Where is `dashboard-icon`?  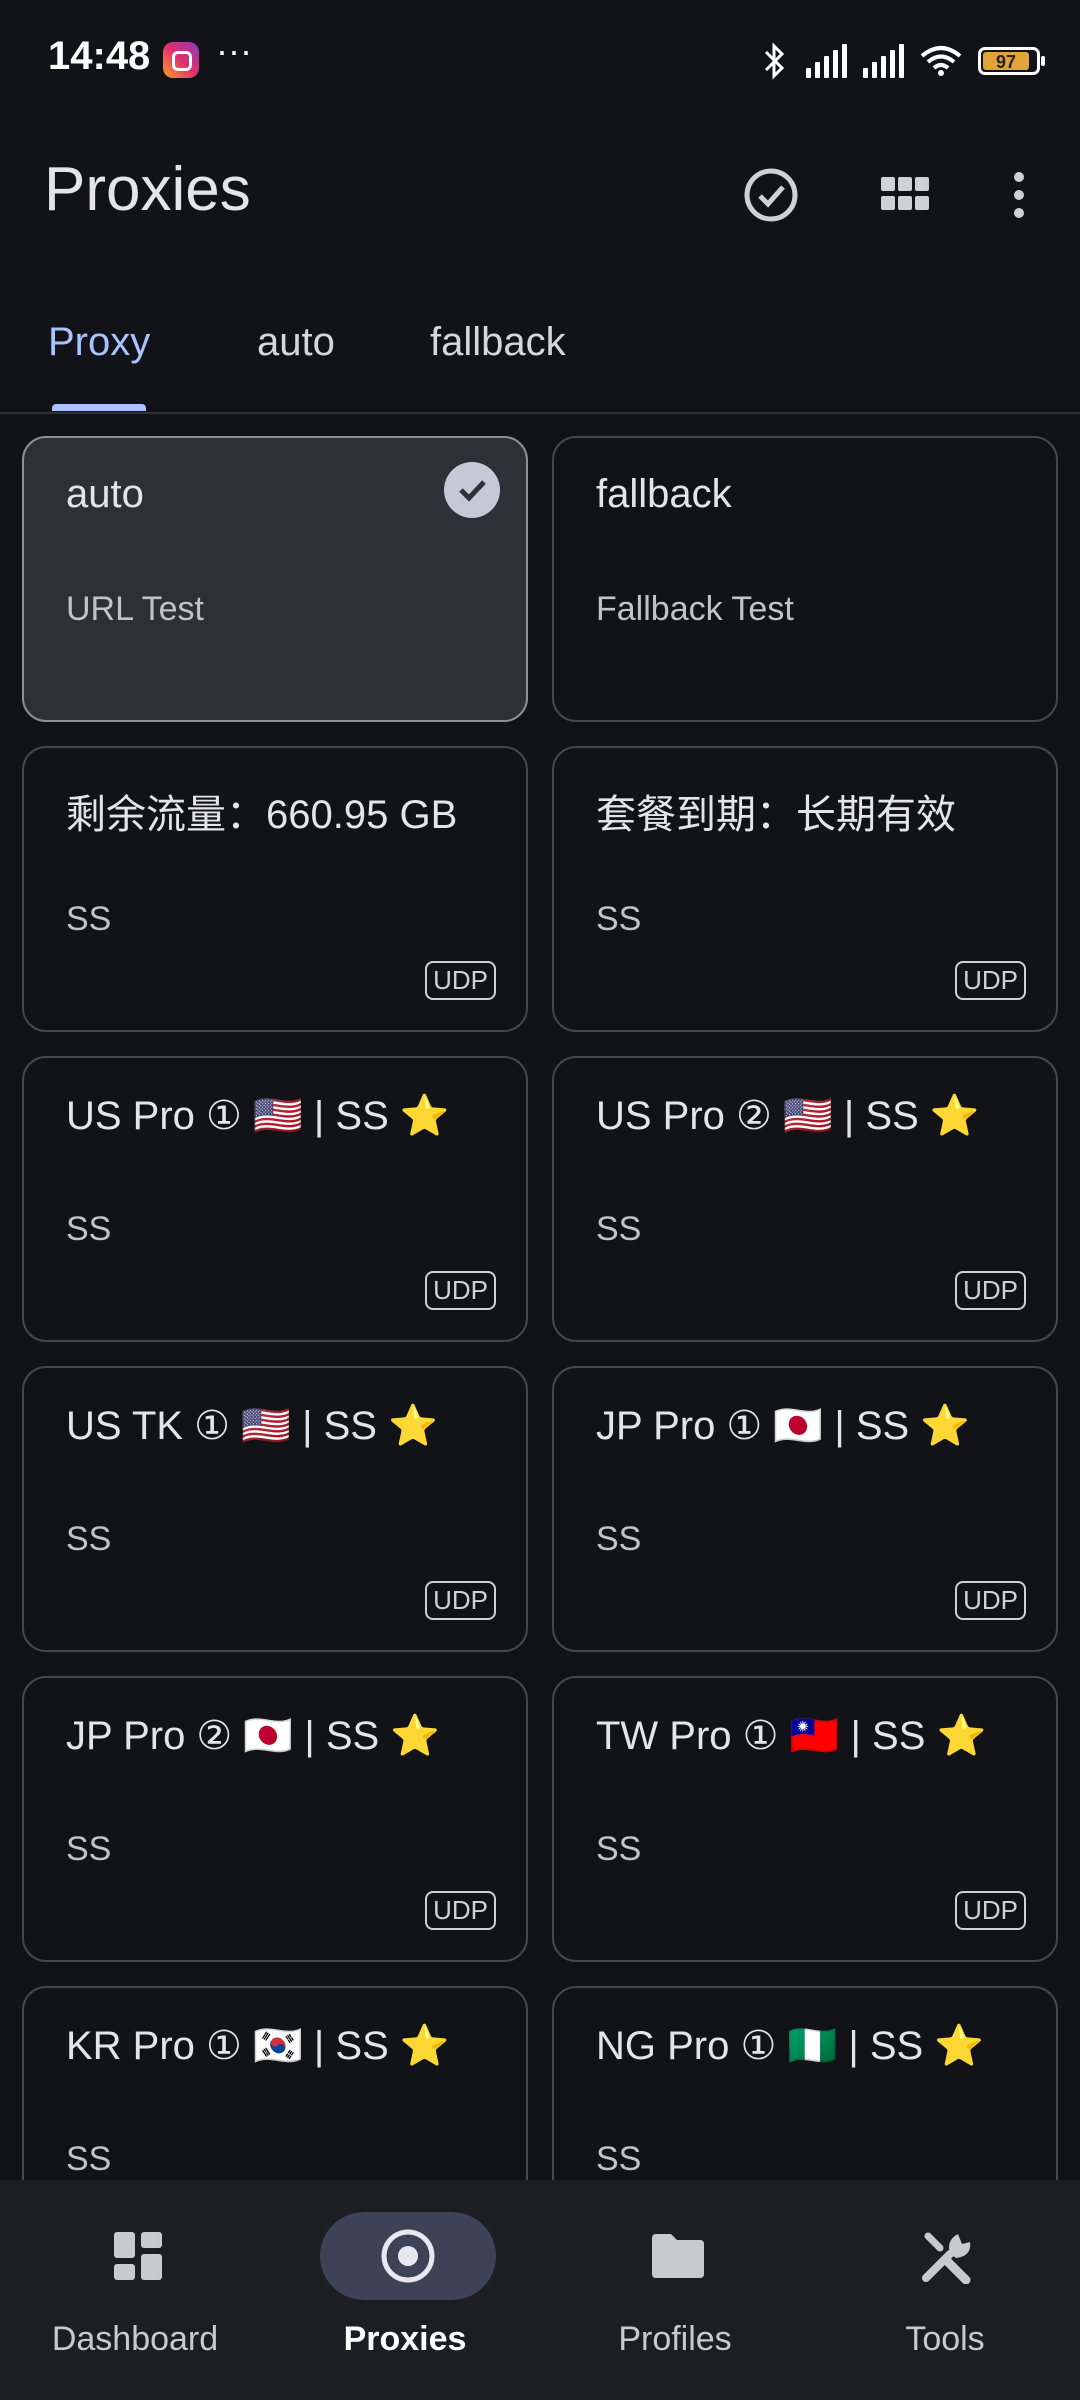
dashboard-icon is located at coordinates (138, 2256).